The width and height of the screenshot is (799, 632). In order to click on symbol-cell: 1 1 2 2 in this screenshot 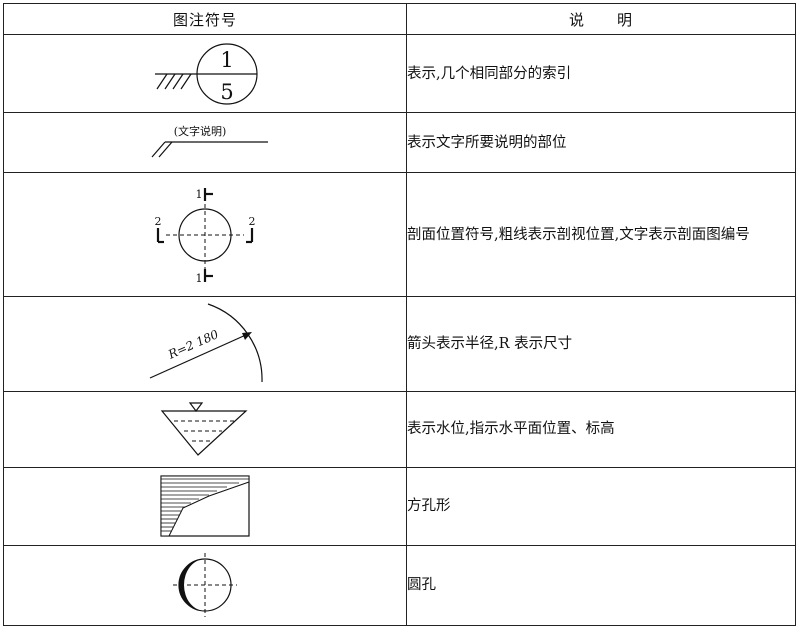, I will do `click(205, 235)`.